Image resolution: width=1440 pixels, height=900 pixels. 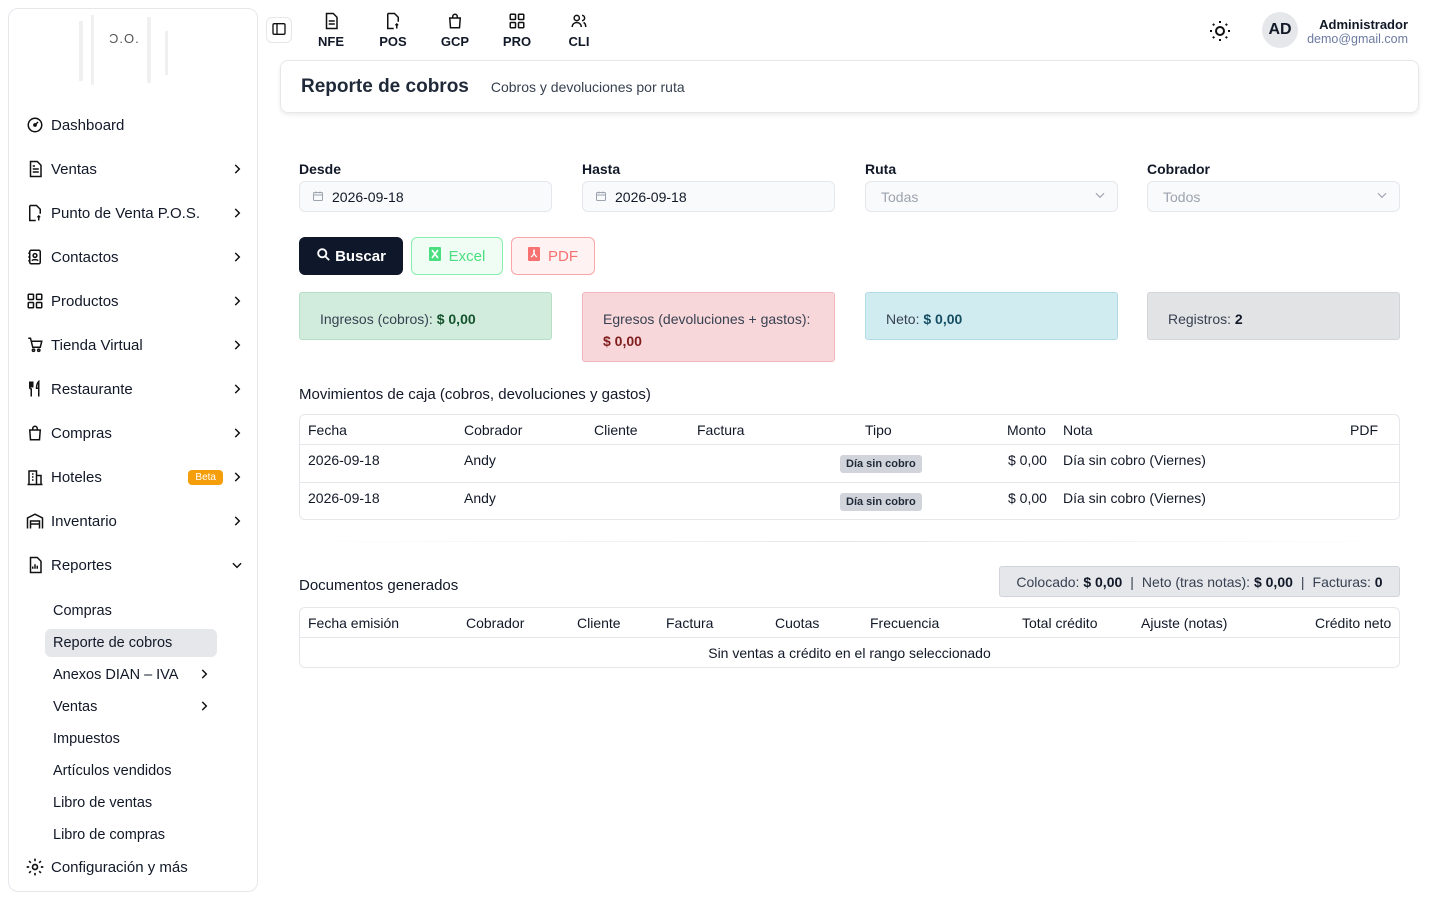 I want to click on cobrador-select: Todos, so click(x=1273, y=196).